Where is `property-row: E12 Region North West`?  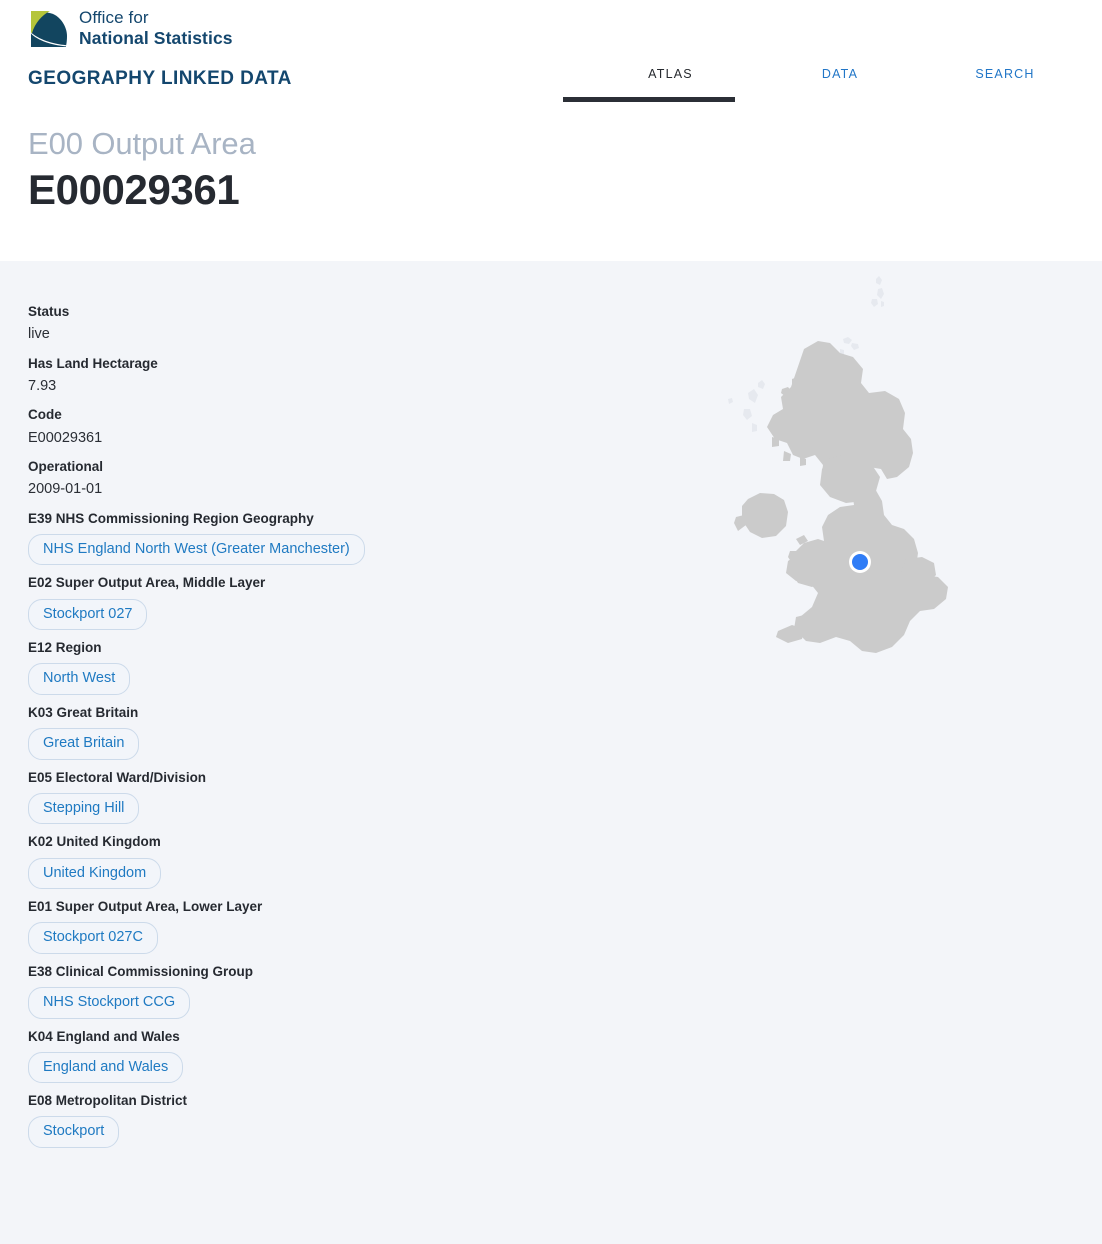
property-row: E12 Region North West is located at coordinates (328, 662).